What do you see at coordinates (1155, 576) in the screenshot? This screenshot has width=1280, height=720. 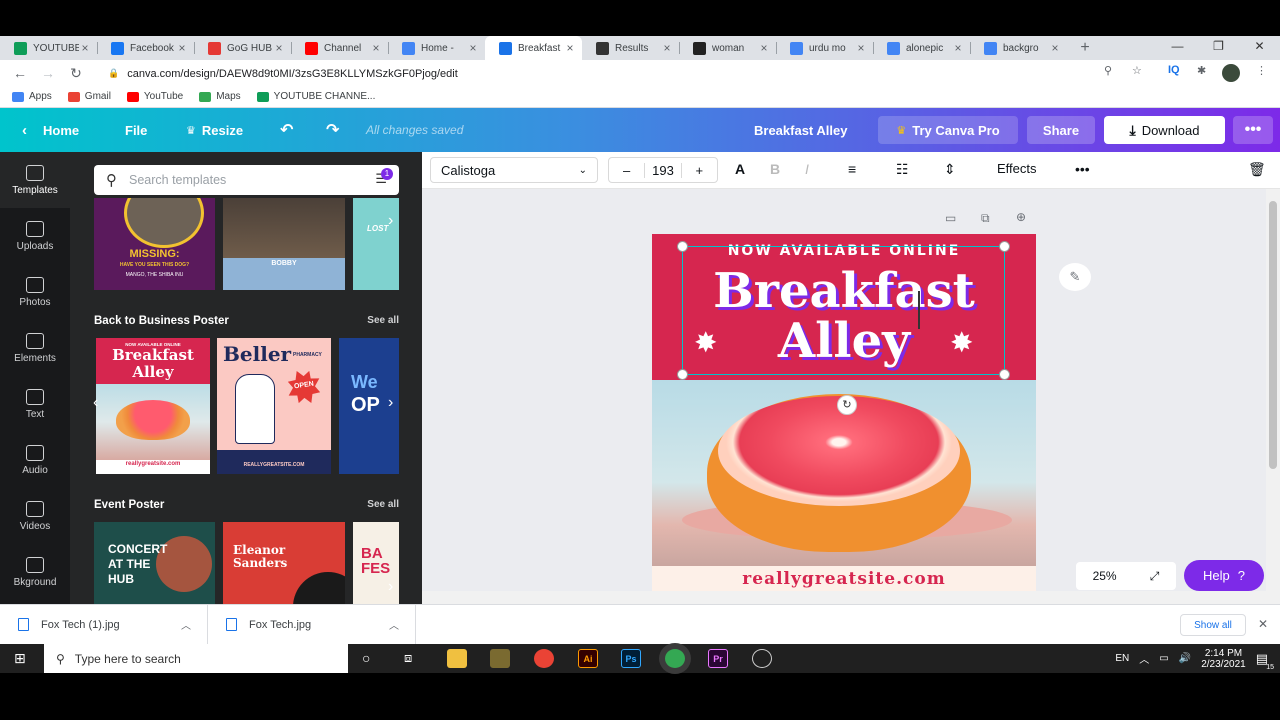 I see `fullscreen-icon: ⤢` at bounding box center [1155, 576].